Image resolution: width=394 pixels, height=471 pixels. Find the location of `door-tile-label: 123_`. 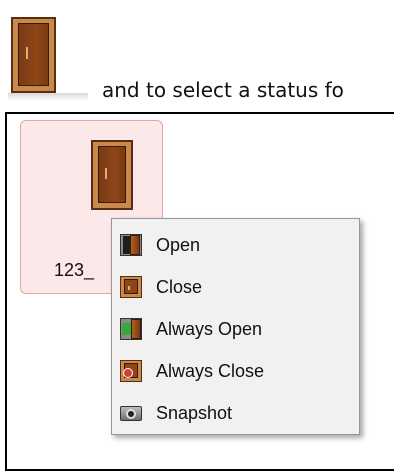

door-tile-label: 123_ is located at coordinates (74, 270).